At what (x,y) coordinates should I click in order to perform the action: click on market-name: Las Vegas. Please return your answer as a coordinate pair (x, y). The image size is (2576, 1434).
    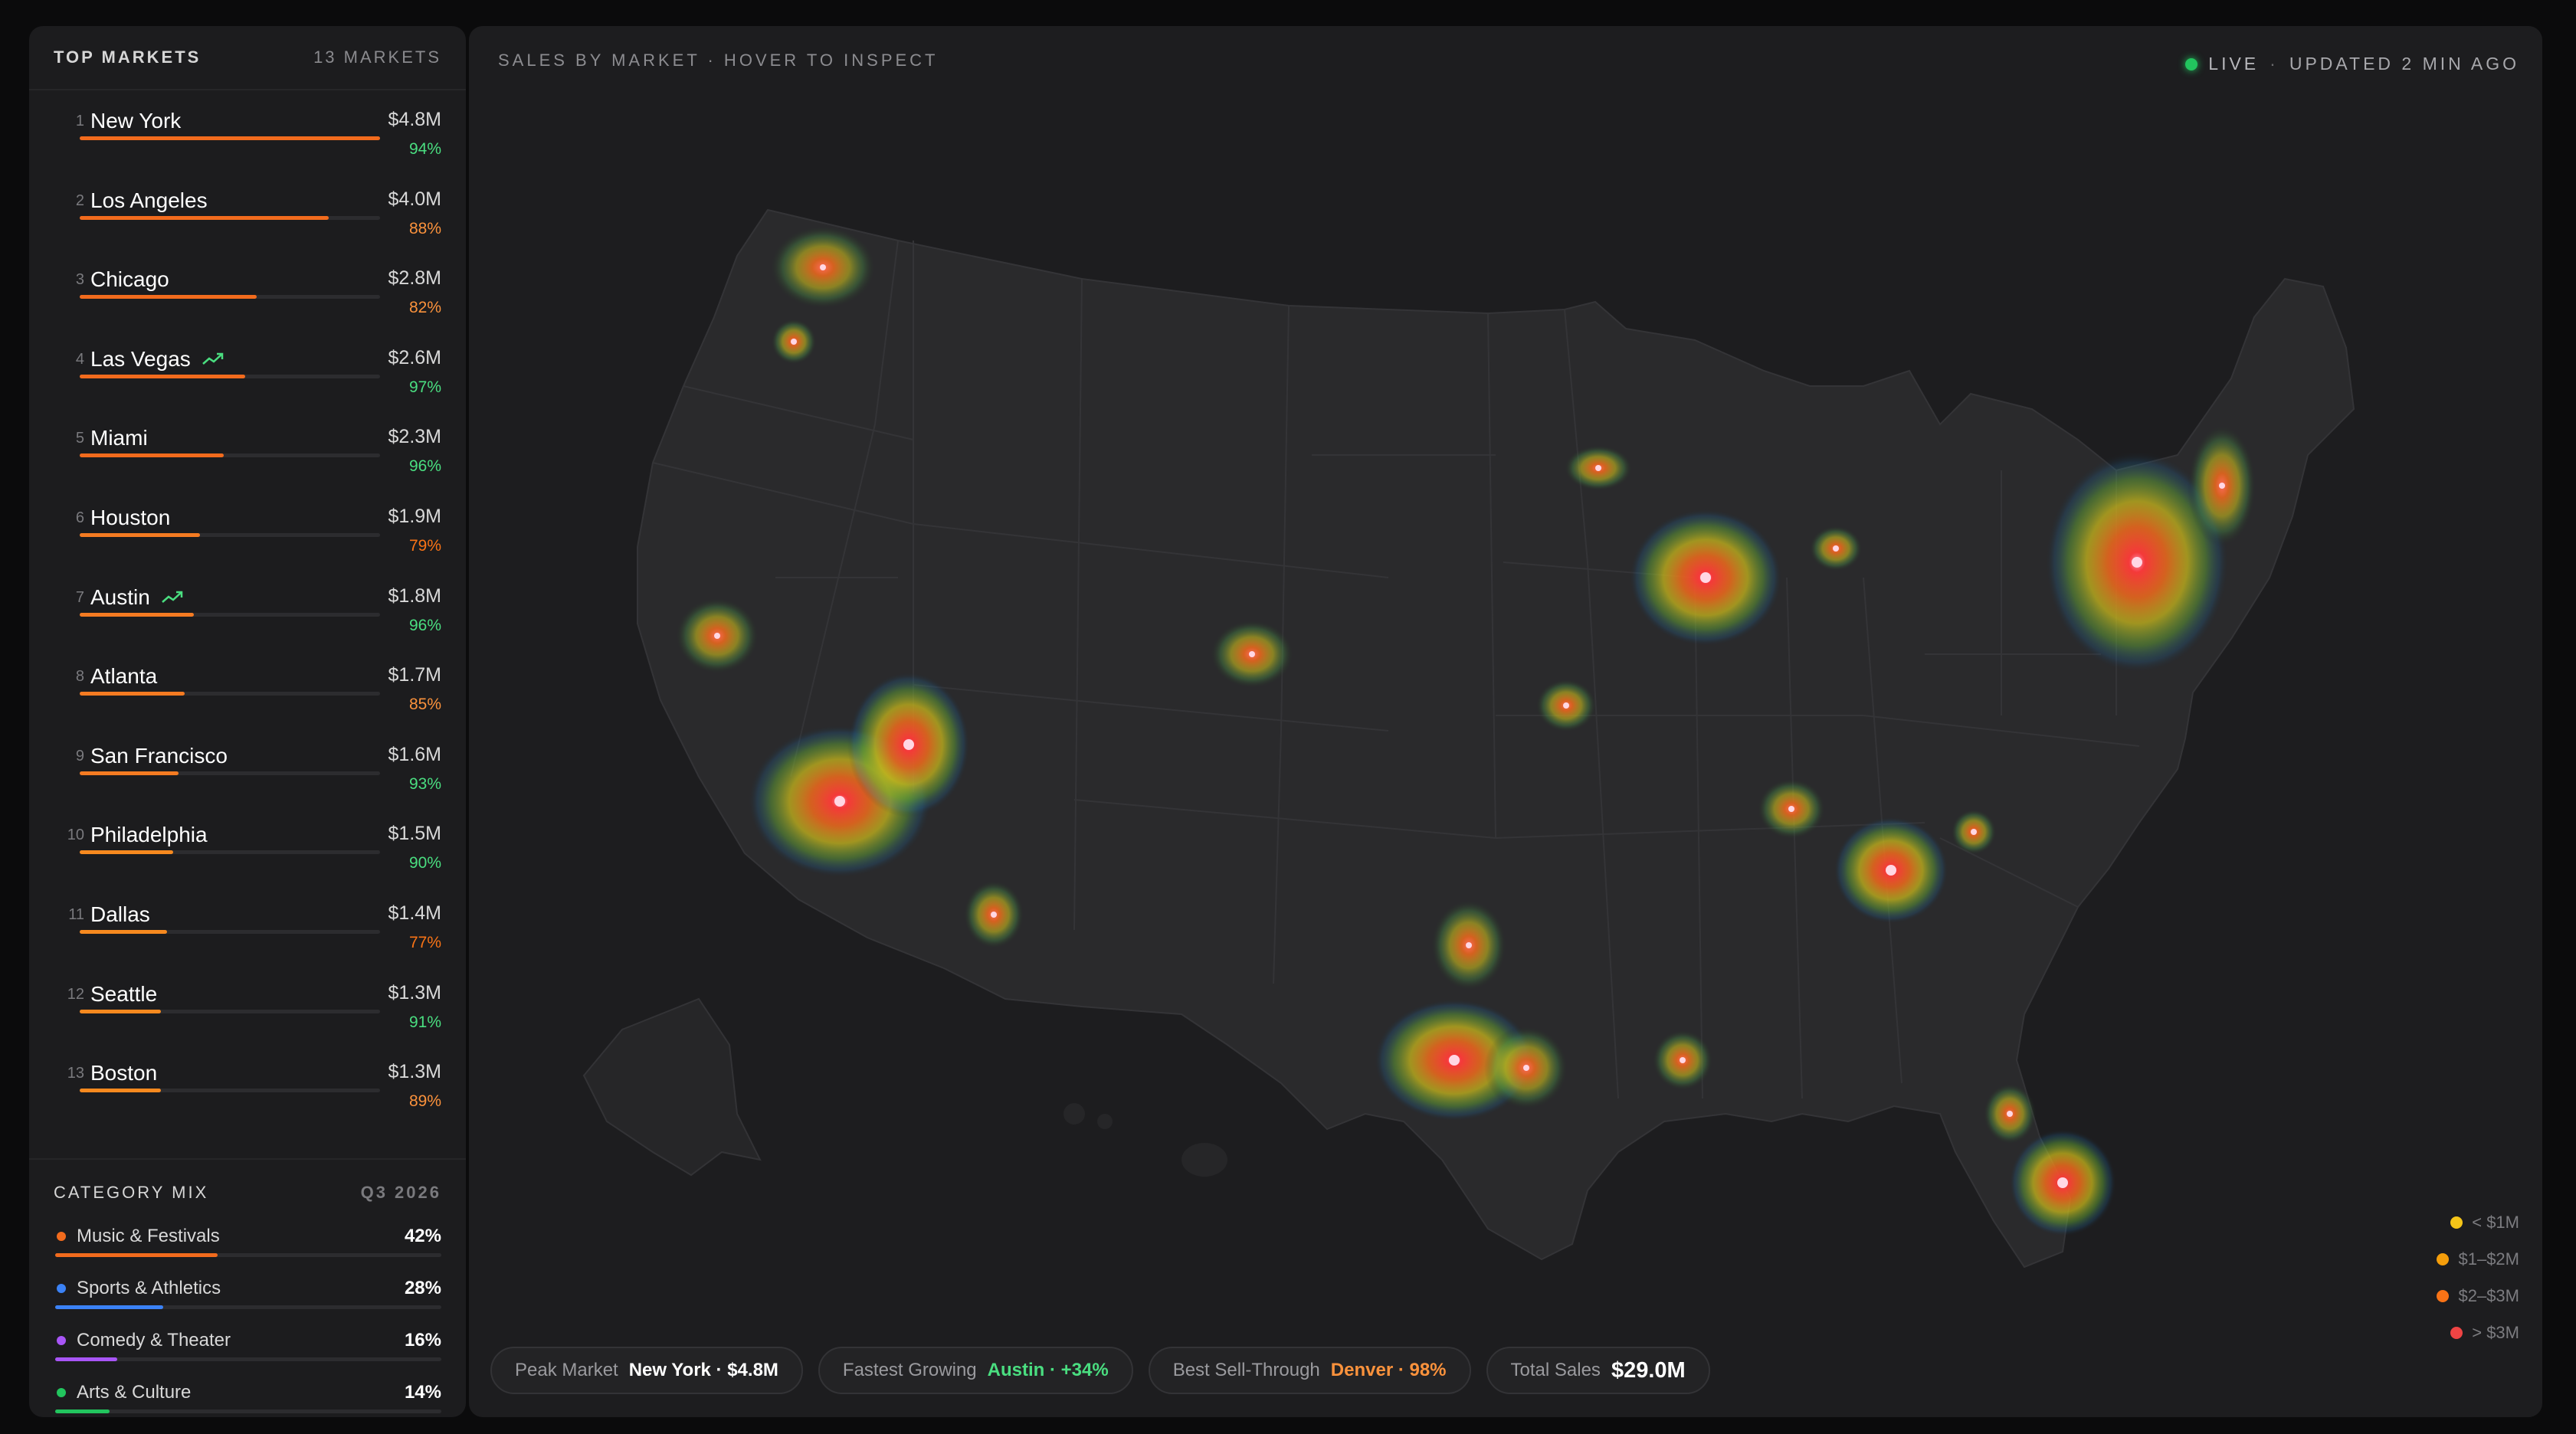
    Looking at the image, I should click on (157, 360).